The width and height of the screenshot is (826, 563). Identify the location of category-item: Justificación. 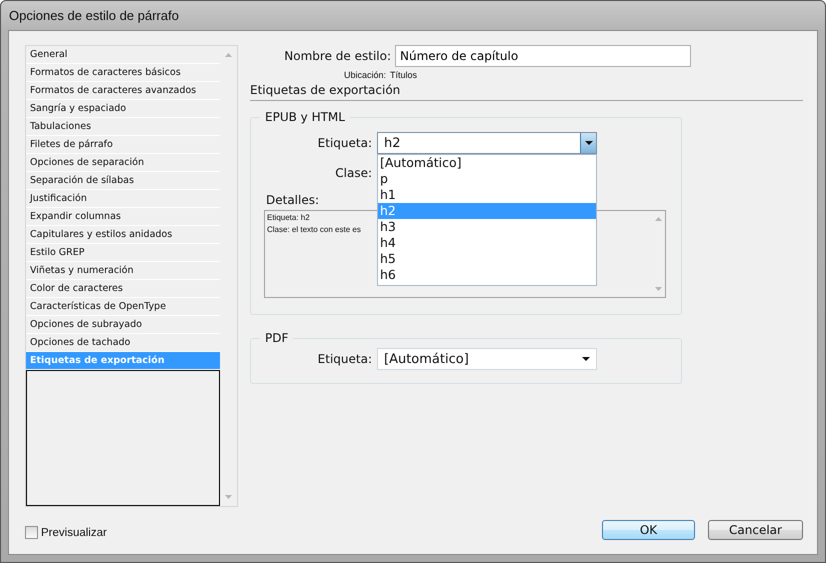
(123, 199).